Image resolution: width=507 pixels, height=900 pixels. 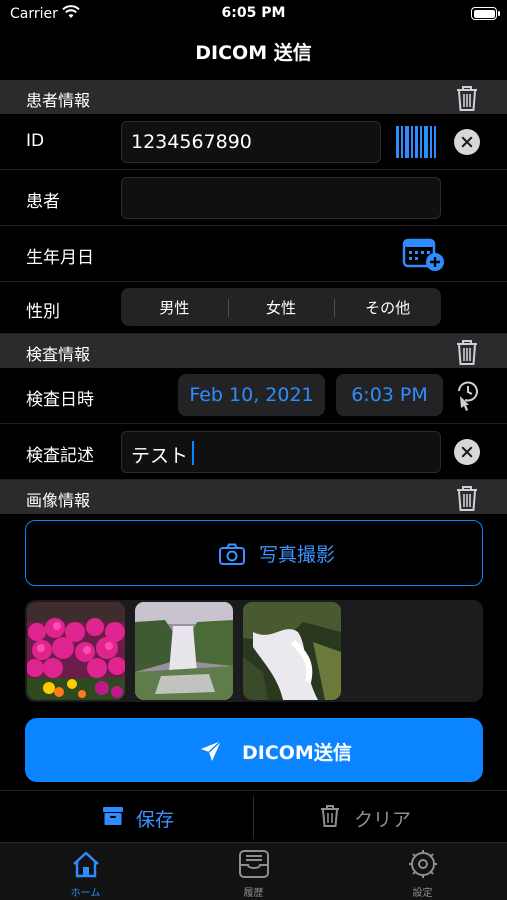 I want to click on action-divider, so click(x=253, y=817).